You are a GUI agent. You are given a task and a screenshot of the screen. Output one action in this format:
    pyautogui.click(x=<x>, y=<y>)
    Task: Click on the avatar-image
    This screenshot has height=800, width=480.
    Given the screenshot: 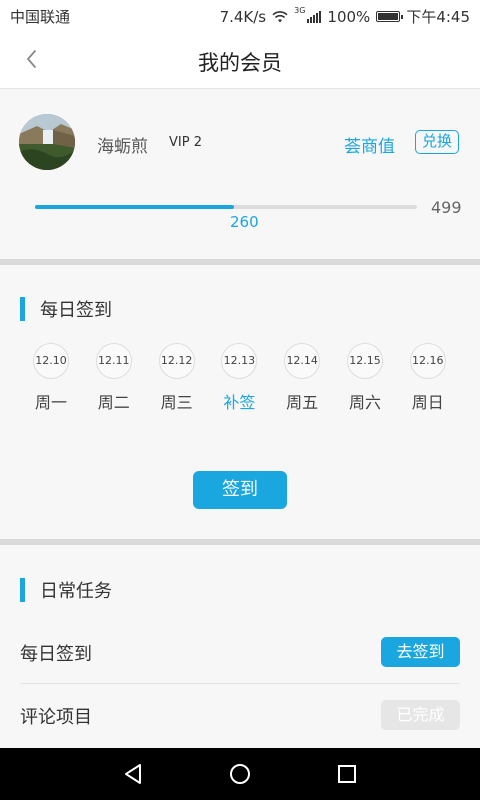 What is the action you would take?
    pyautogui.click(x=47, y=142)
    